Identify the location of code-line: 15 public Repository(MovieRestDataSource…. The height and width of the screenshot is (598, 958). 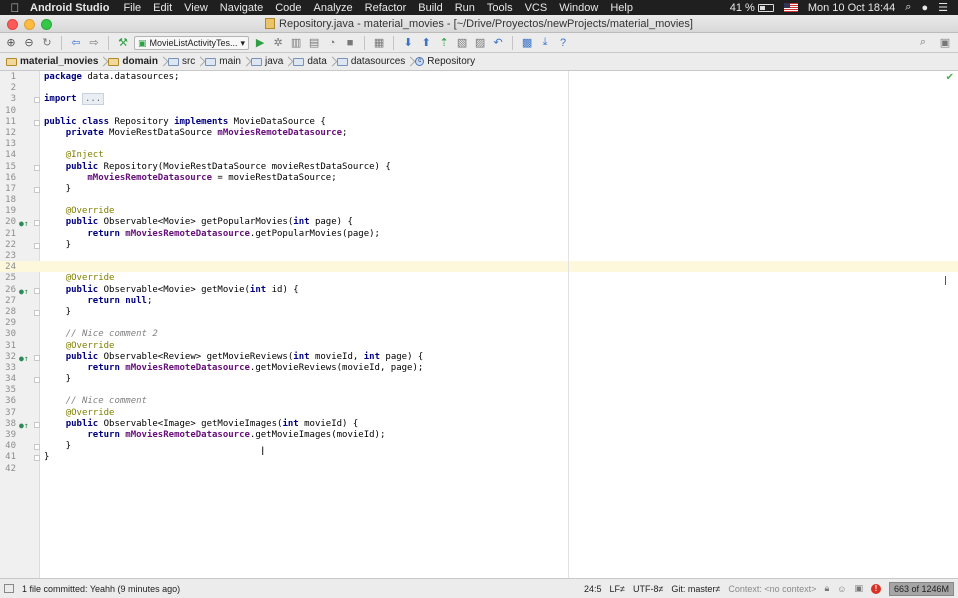
(479, 167).